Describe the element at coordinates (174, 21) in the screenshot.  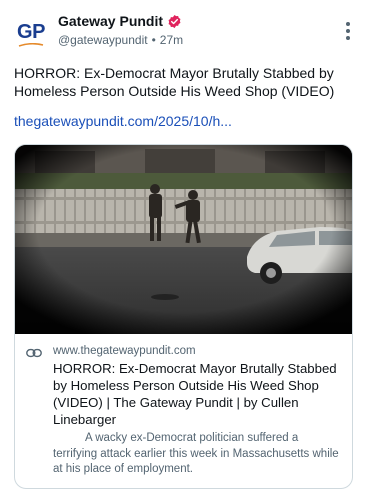
I see `verified-badge-icon` at that location.